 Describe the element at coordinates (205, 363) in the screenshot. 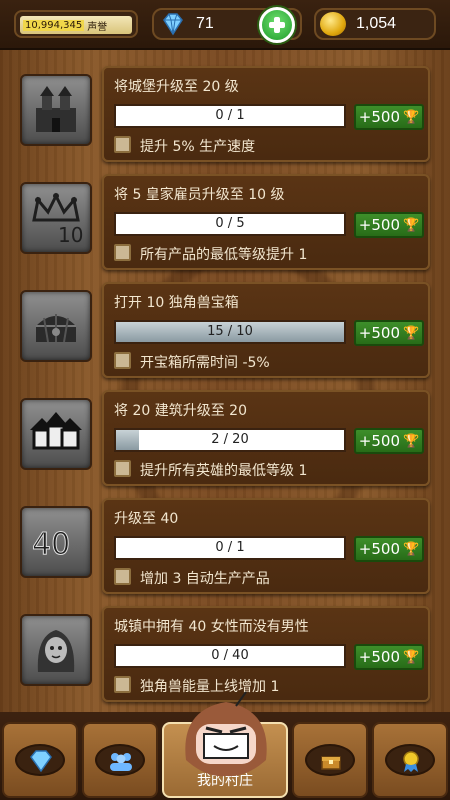

I see `task-bonus: 开宝箱所需时间 -5%` at that location.